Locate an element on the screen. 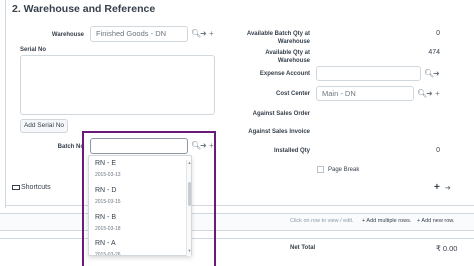 The height and width of the screenshot is (266, 474). available-qty-value: 474 is located at coordinates (434, 52).